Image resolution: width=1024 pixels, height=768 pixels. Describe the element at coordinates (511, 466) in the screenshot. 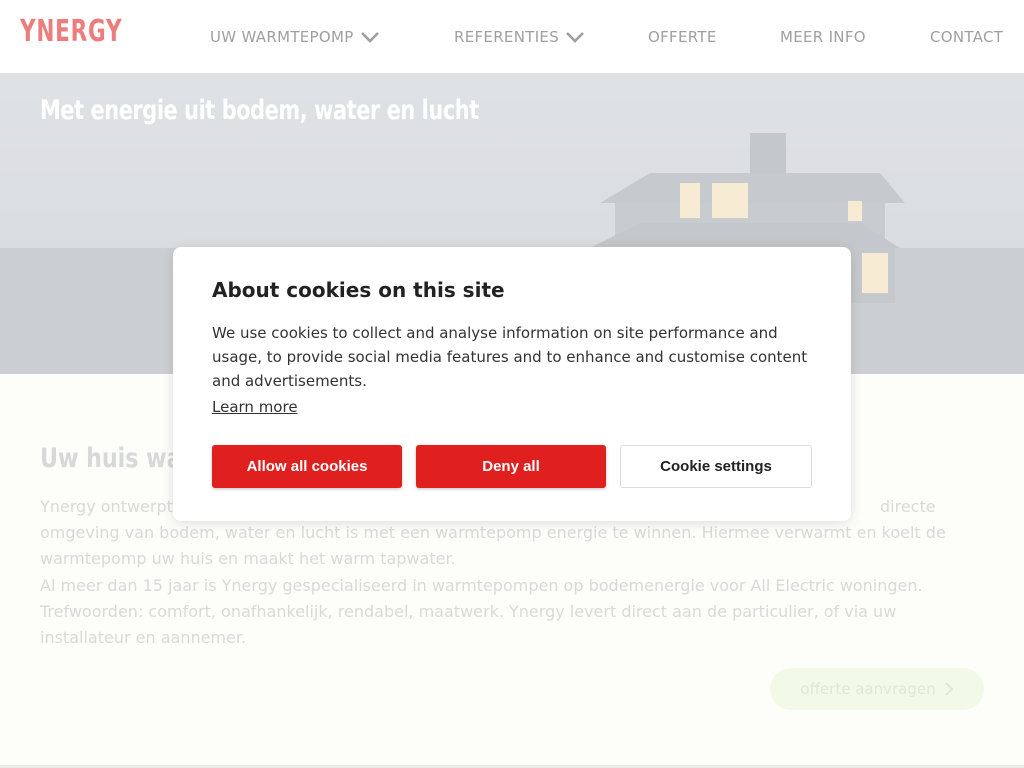

I see `deny-all-button: Deny all` at that location.